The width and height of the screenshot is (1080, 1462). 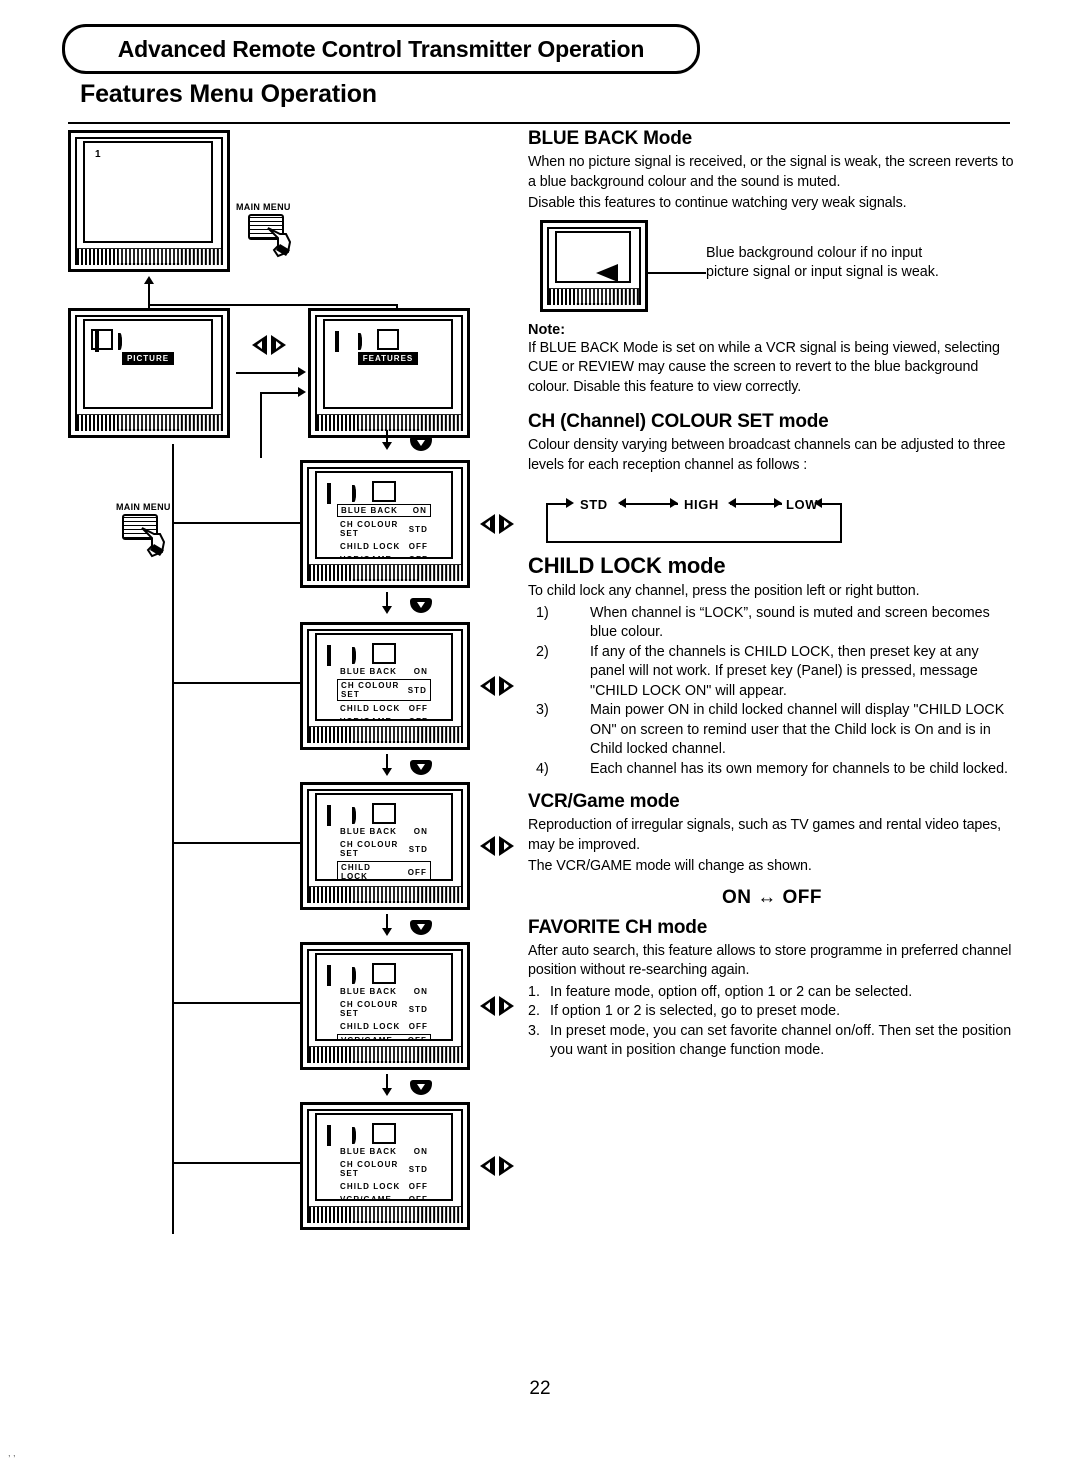 What do you see at coordinates (387, 772) in the screenshot?
I see `flow-arrow-down` at bounding box center [387, 772].